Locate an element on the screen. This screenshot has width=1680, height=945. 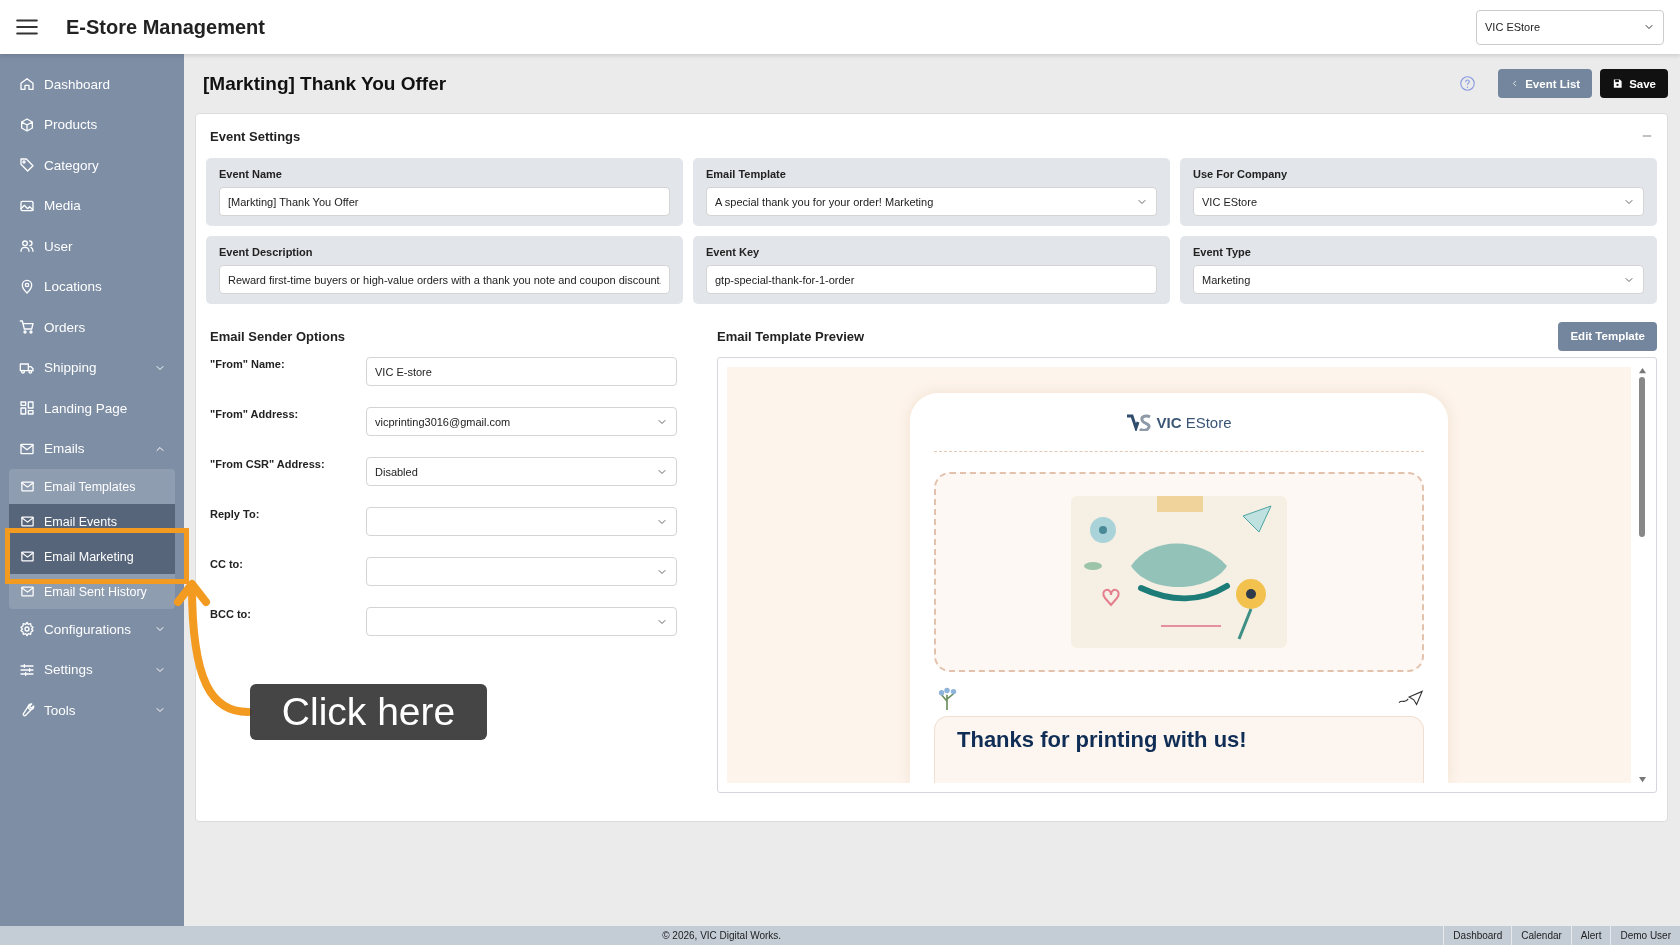
box-icon is located at coordinates (27, 124).